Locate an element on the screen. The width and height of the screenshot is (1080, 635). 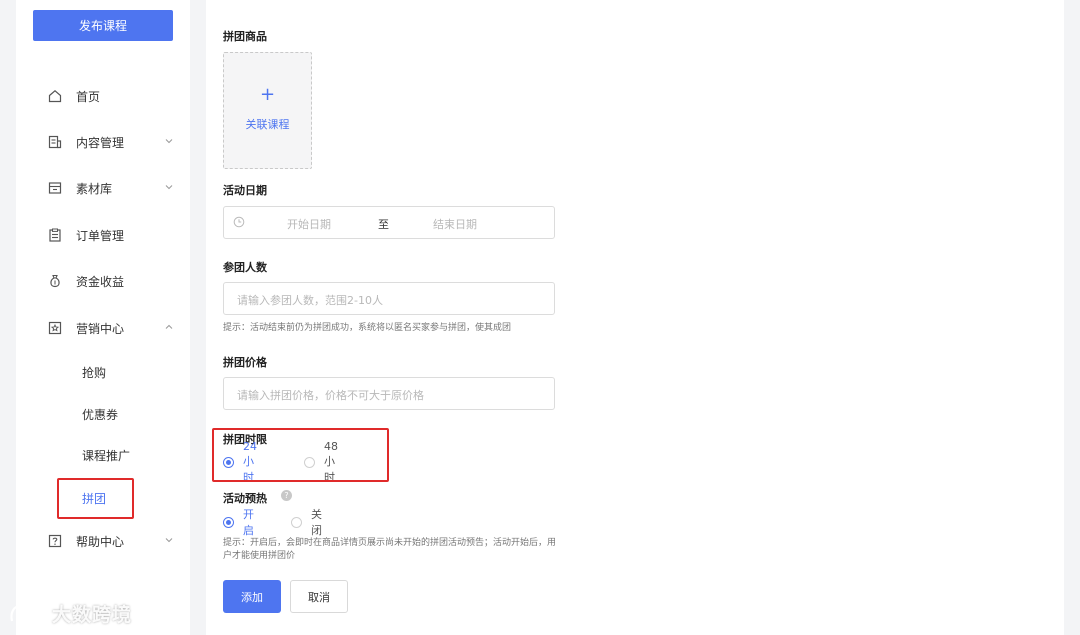
start-date-field: 开始日期 is located at coordinates (309, 224).